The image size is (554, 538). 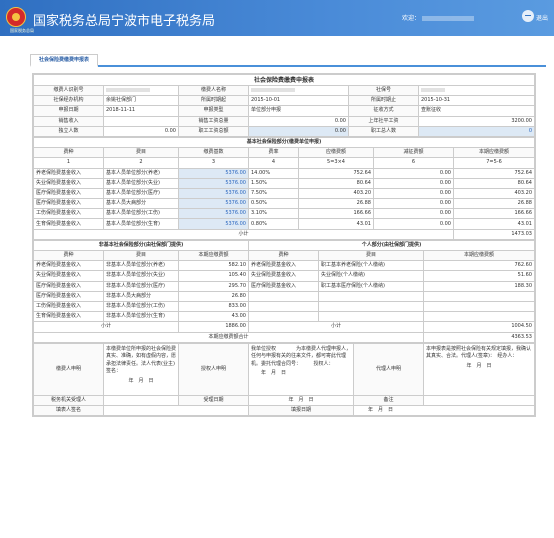 What do you see at coordinates (336, 163) in the screenshot?
I see `basic-col-number: 5=3×4` at bounding box center [336, 163].